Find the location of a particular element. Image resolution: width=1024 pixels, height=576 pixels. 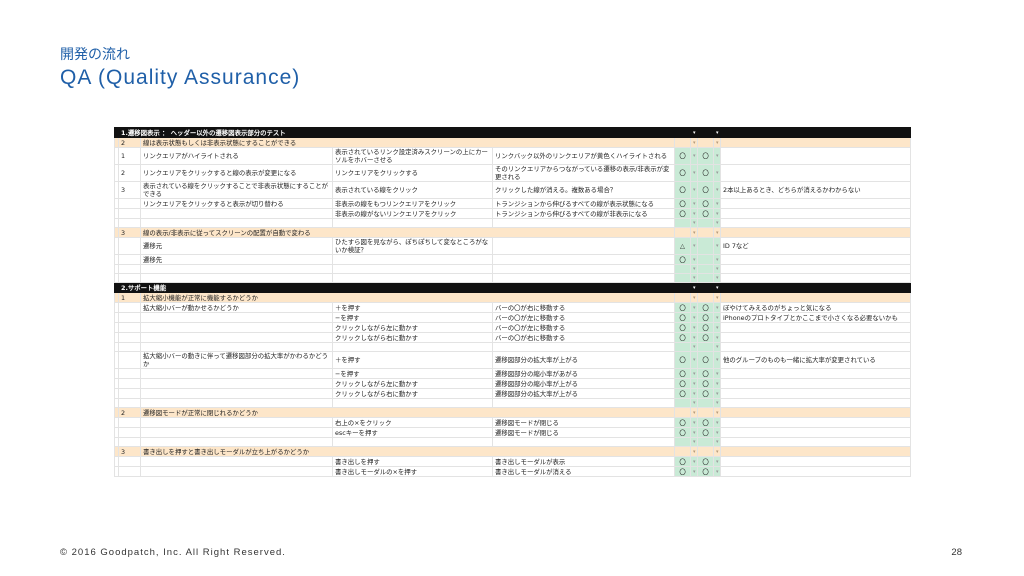

expected-result-cell: バーの〇が右に移動する is located at coordinates (583, 307).